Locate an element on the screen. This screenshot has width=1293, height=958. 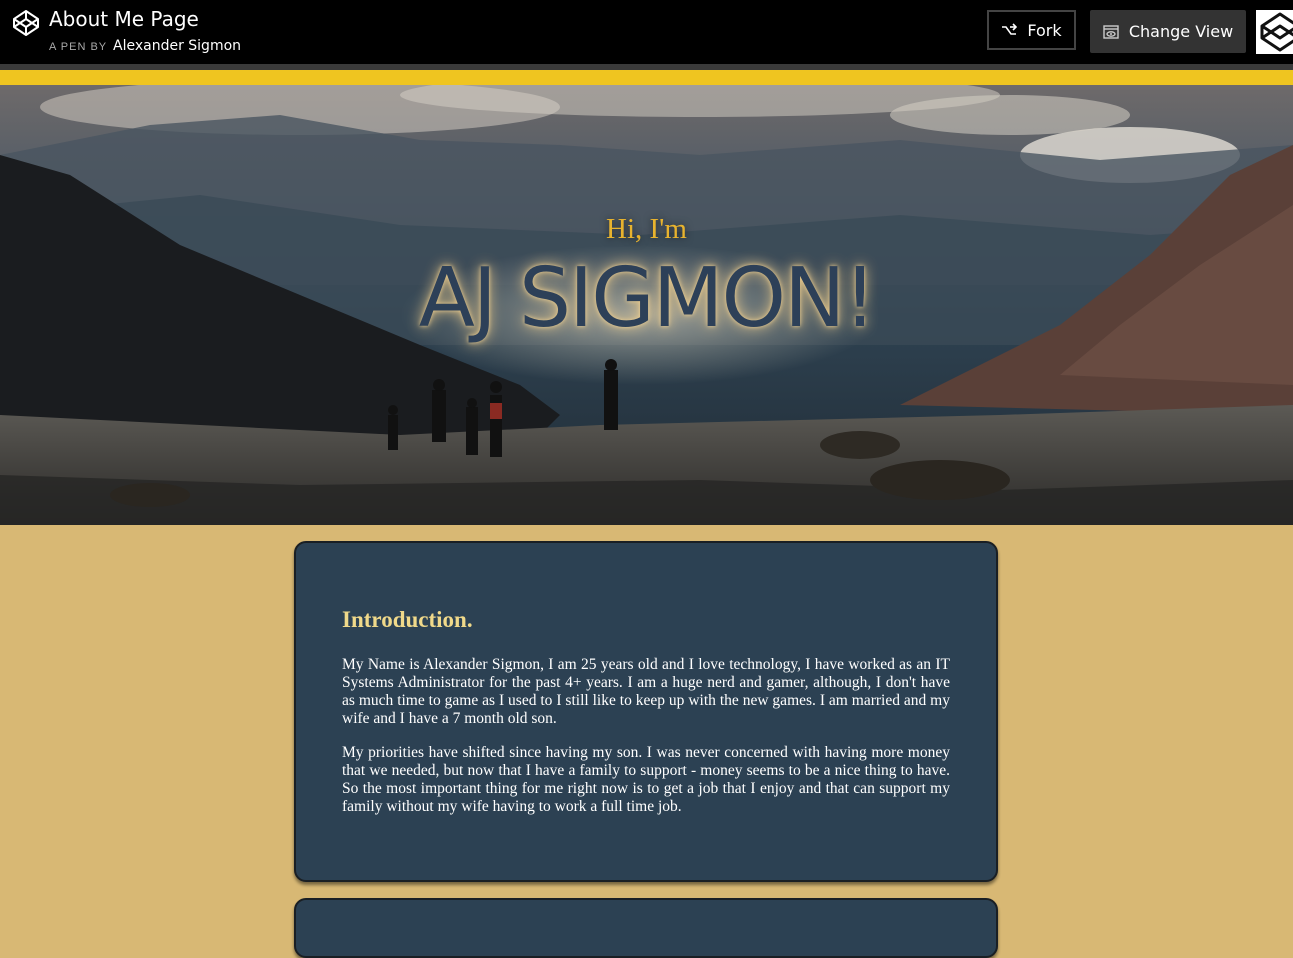
fork-icon is located at coordinates (1010, 29).